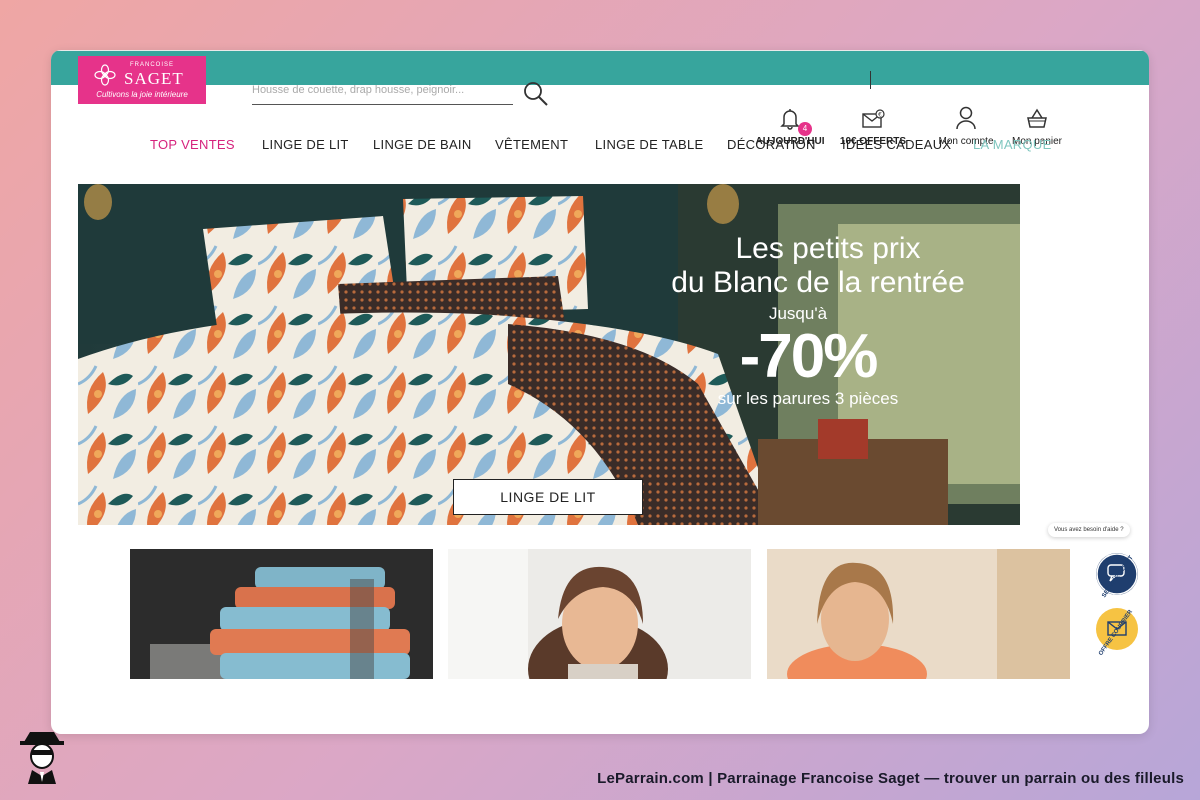 Image resolution: width=1200 pixels, height=800 pixels. What do you see at coordinates (771, 144) in the screenshot?
I see `nav-item-decoration: DÉCORATION` at bounding box center [771, 144].